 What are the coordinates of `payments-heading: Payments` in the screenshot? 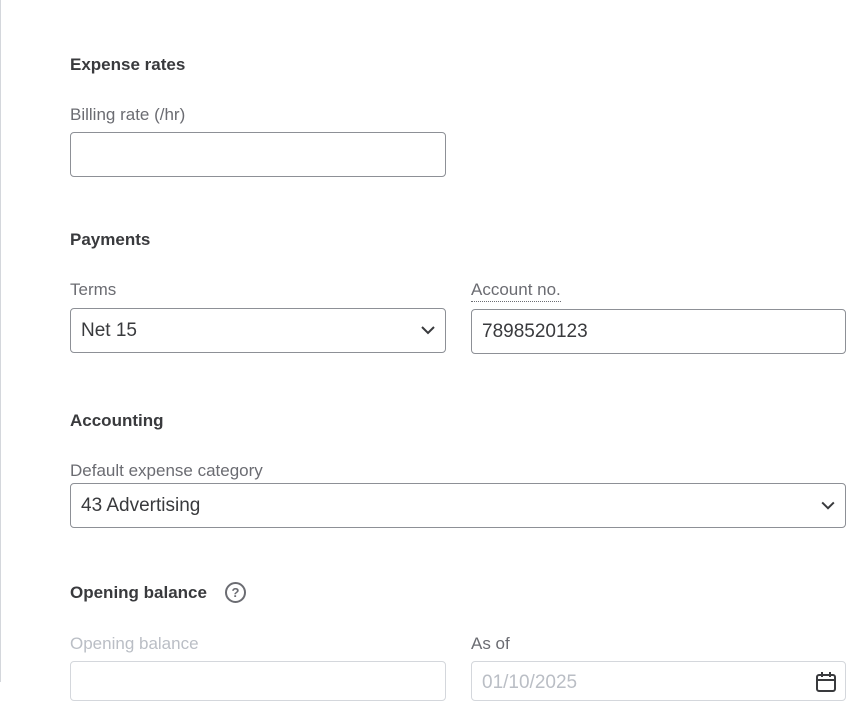 It's located at (110, 239).